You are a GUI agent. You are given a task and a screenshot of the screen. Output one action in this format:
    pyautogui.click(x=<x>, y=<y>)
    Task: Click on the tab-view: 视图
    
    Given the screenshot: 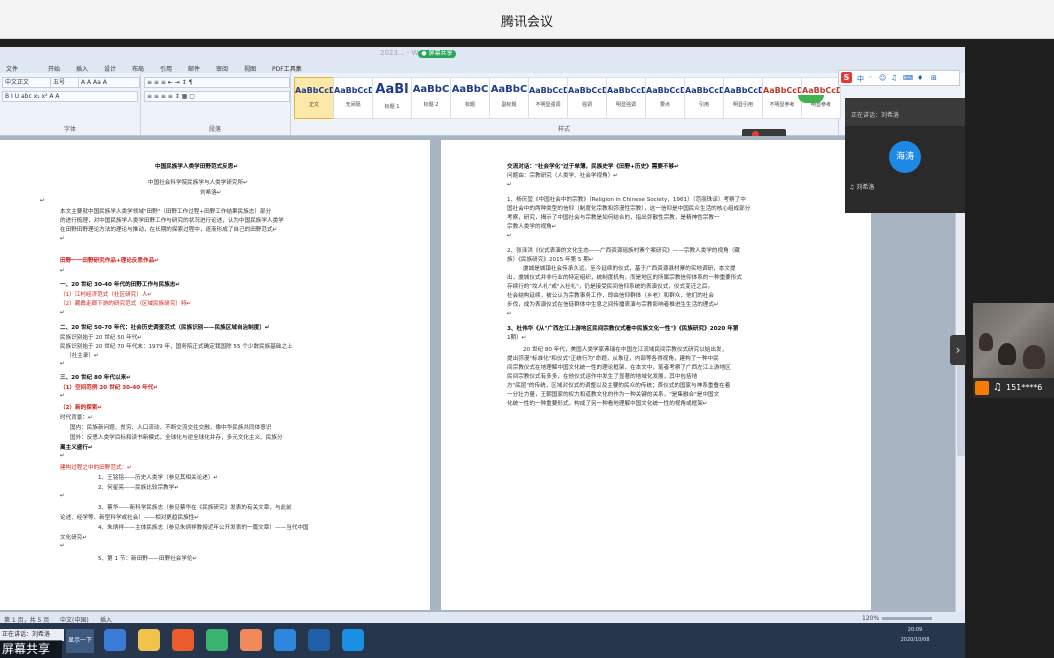 What is the action you would take?
    pyautogui.click(x=250, y=68)
    